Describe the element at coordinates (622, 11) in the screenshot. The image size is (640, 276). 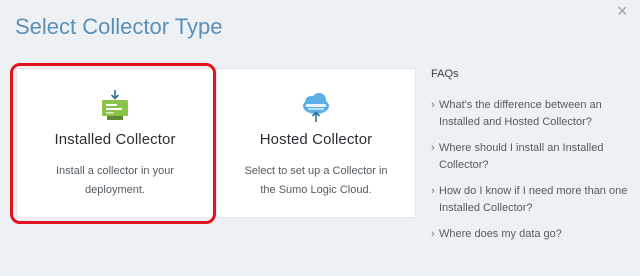
I see `close-icon: ×` at that location.